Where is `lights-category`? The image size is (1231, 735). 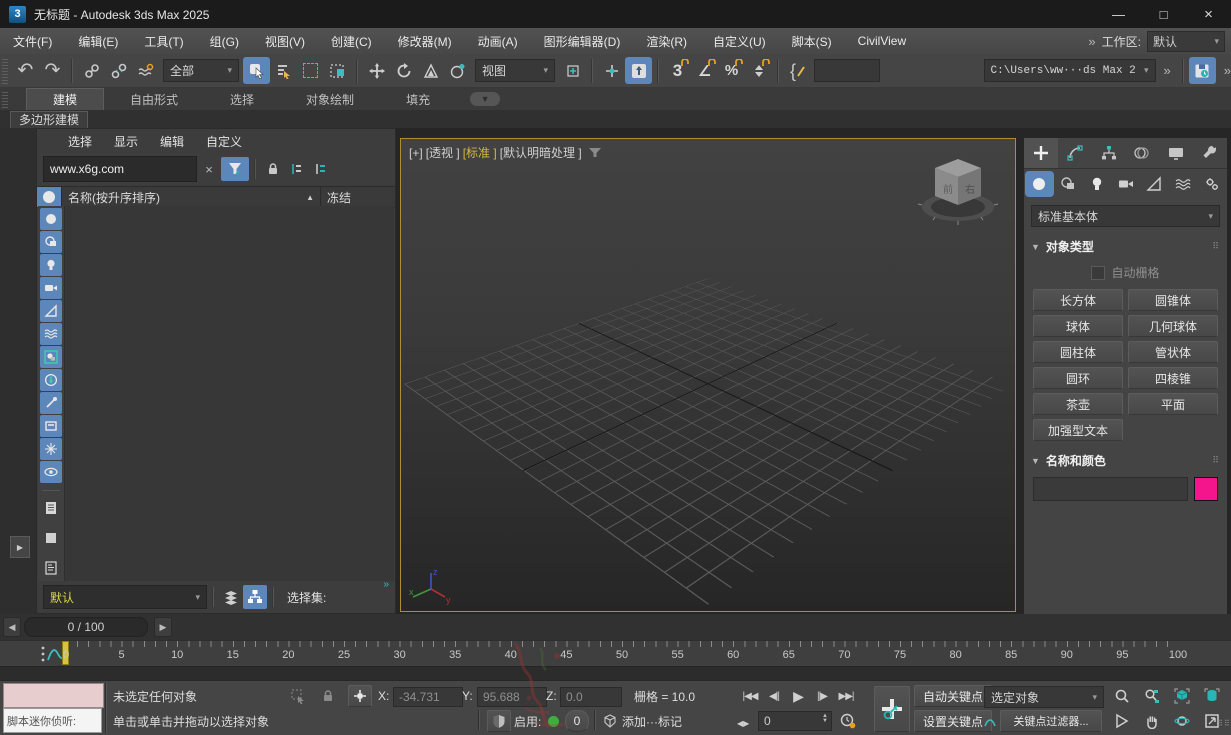
lights-category is located at coordinates (1096, 184).